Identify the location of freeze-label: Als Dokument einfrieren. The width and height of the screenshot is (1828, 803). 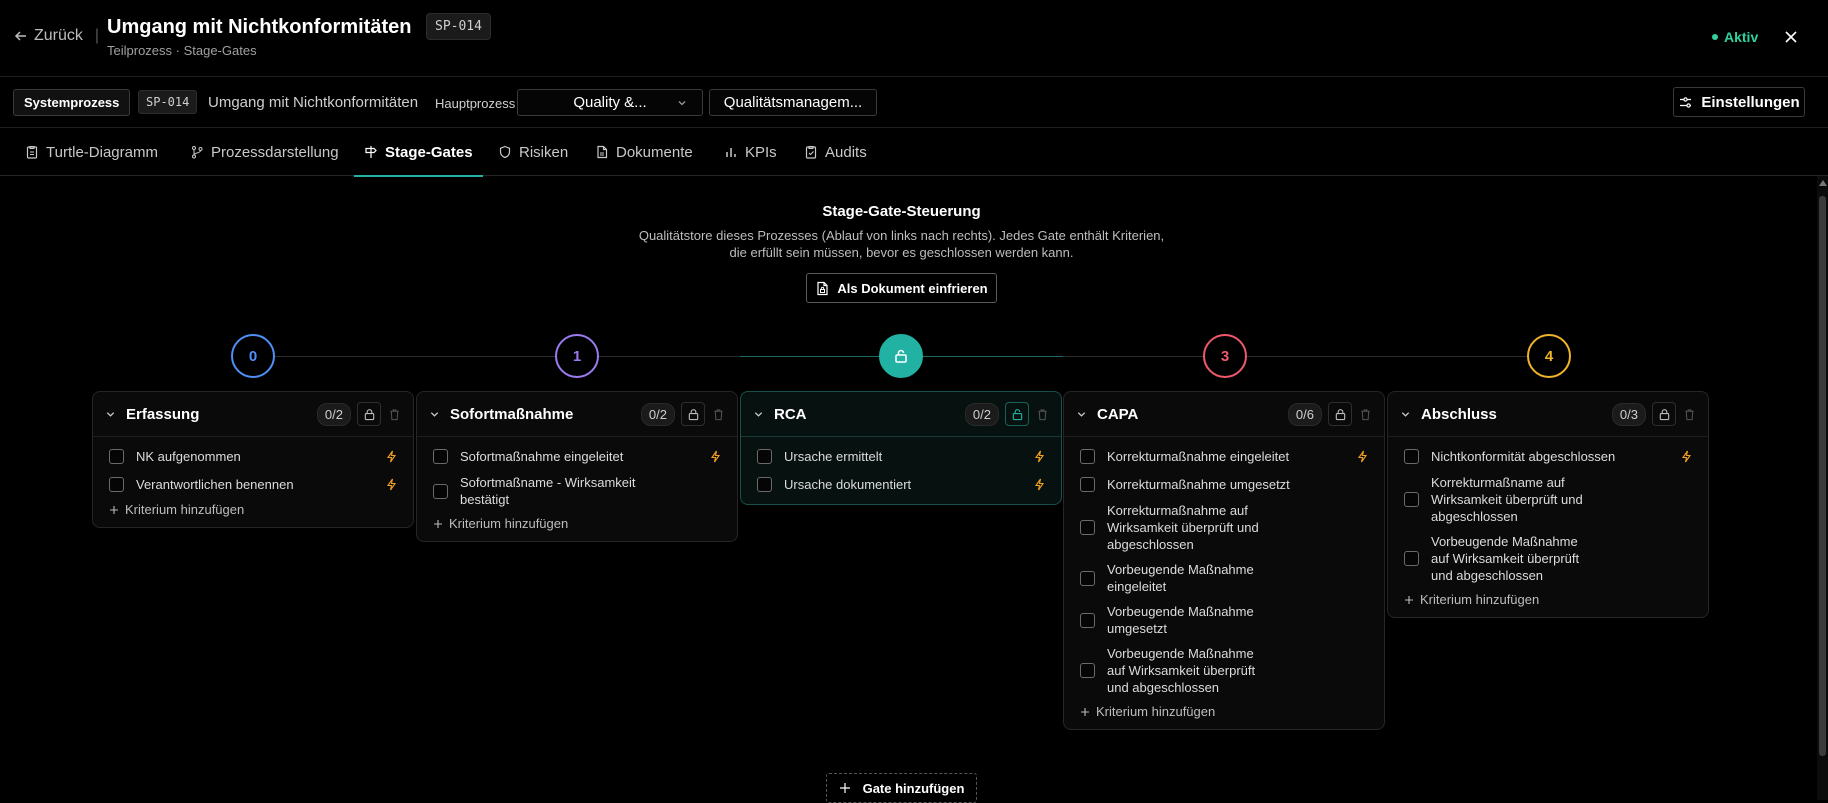
(912, 288).